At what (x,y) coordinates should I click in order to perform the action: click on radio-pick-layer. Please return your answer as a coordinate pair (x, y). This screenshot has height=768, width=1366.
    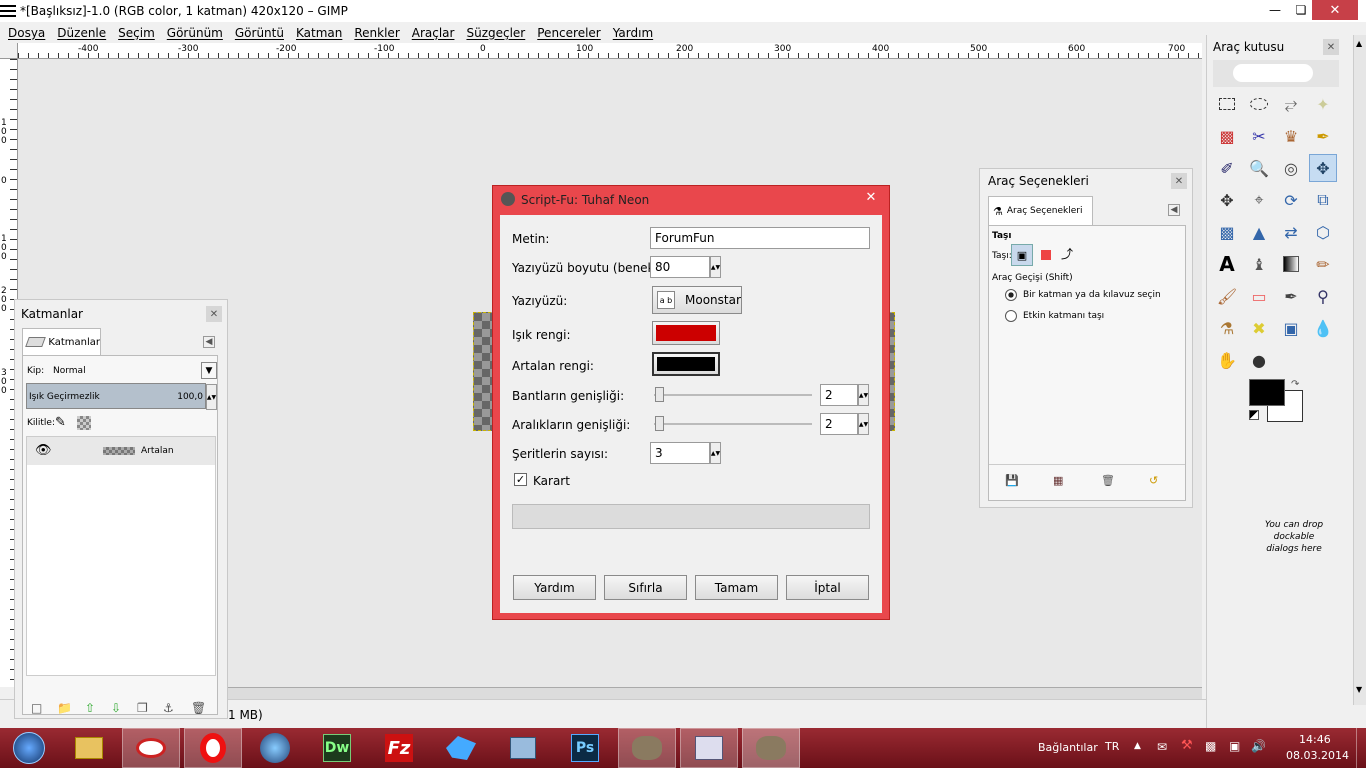
    Looking at the image, I should click on (1011, 295).